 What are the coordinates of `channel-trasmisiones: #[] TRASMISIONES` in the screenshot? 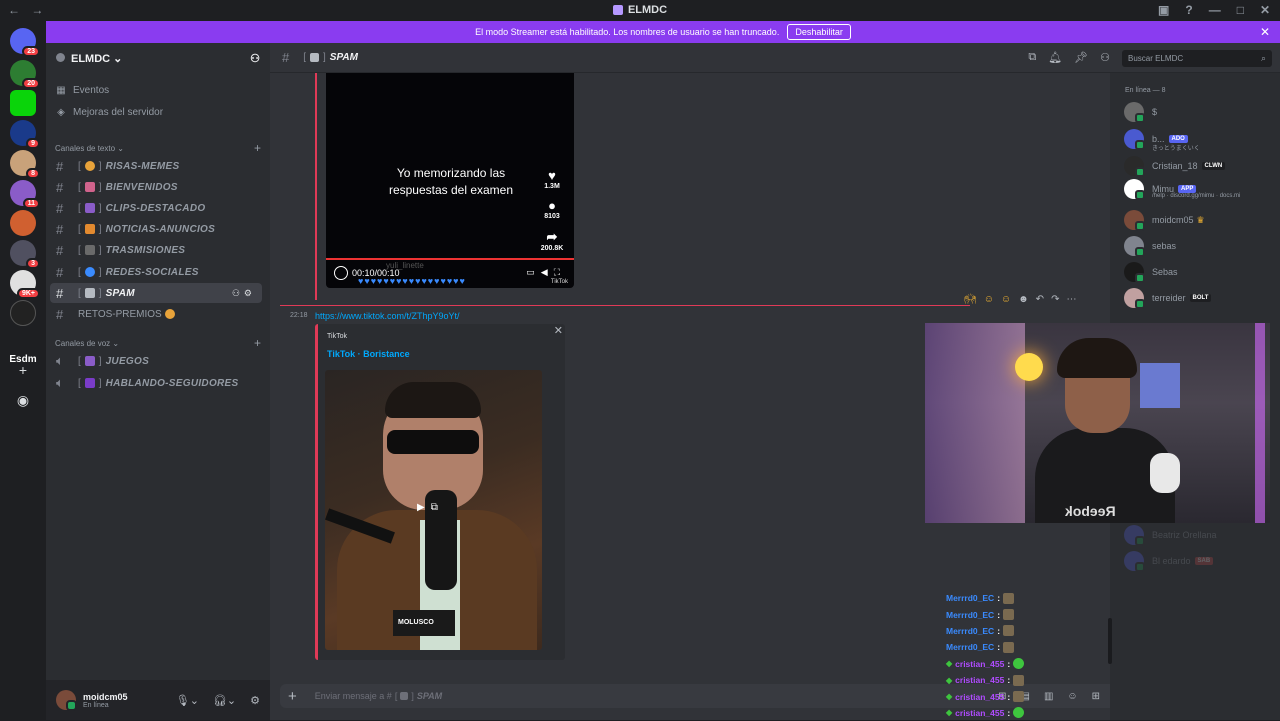 It's located at (156, 250).